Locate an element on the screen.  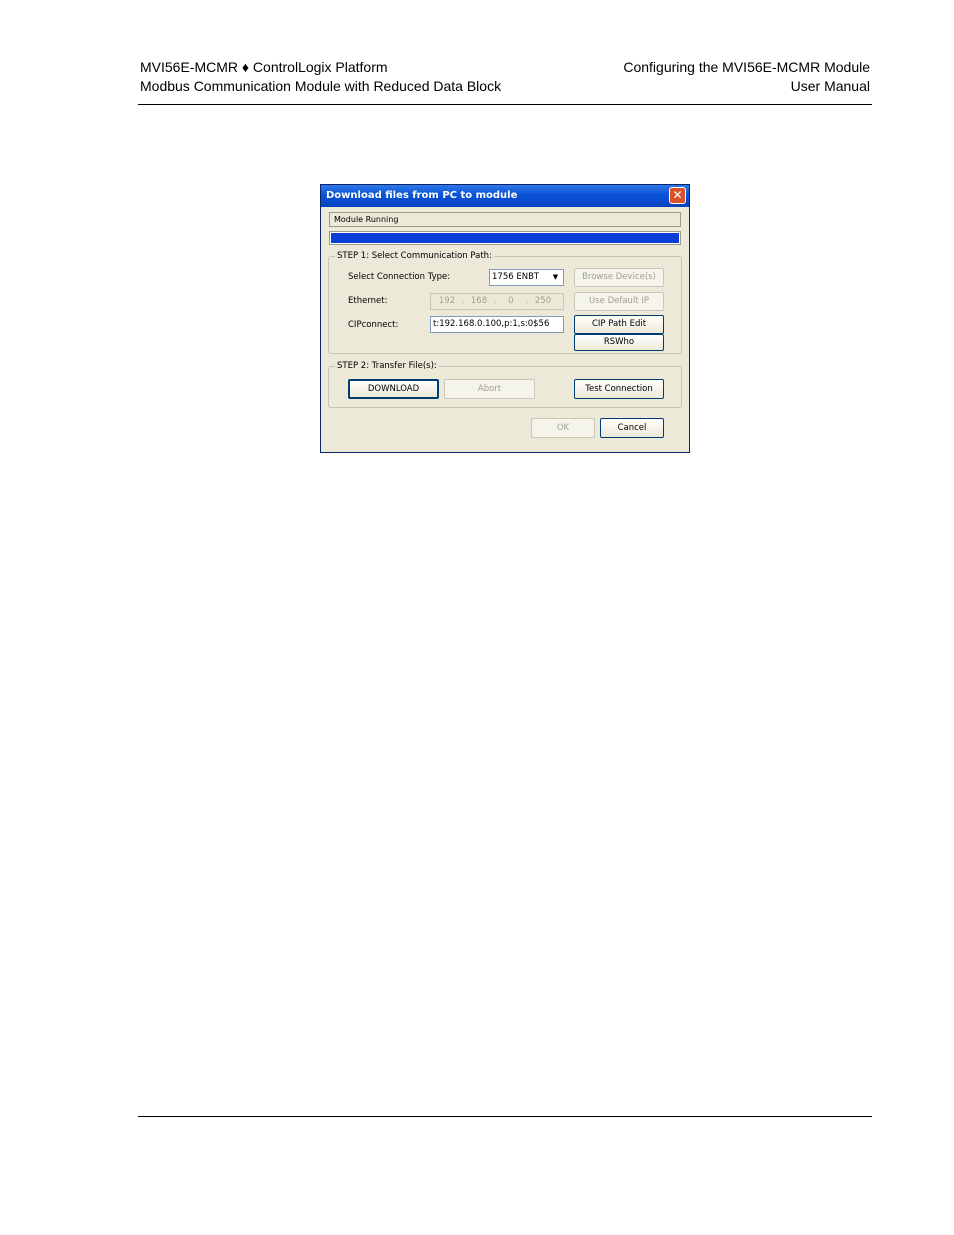
step1-legend: STEP 1: Select Communication Path: is located at coordinates (414, 256).